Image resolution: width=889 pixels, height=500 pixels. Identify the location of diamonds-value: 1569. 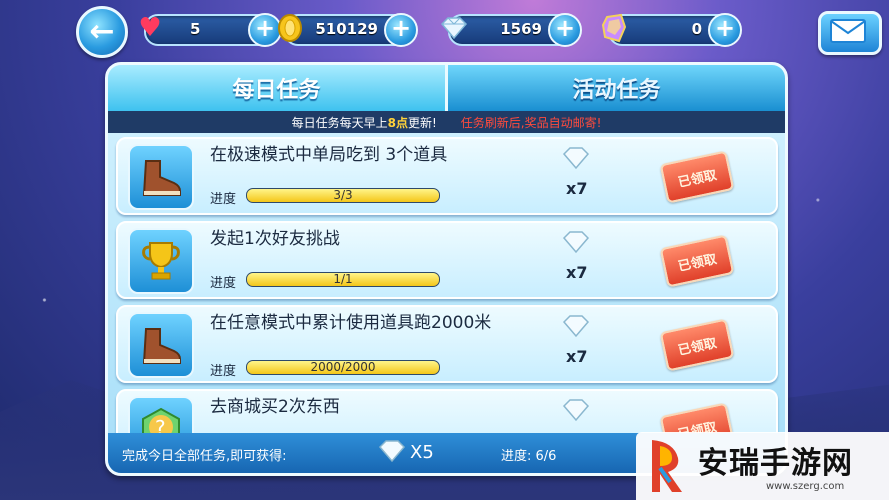
(521, 29).